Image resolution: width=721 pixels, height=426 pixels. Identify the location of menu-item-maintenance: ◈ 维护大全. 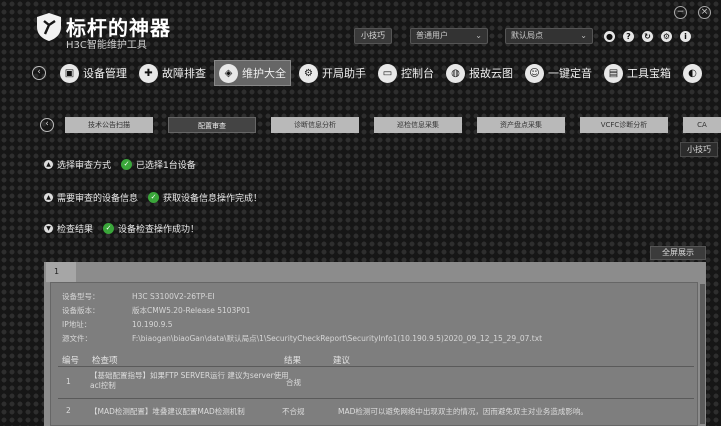
(252, 73).